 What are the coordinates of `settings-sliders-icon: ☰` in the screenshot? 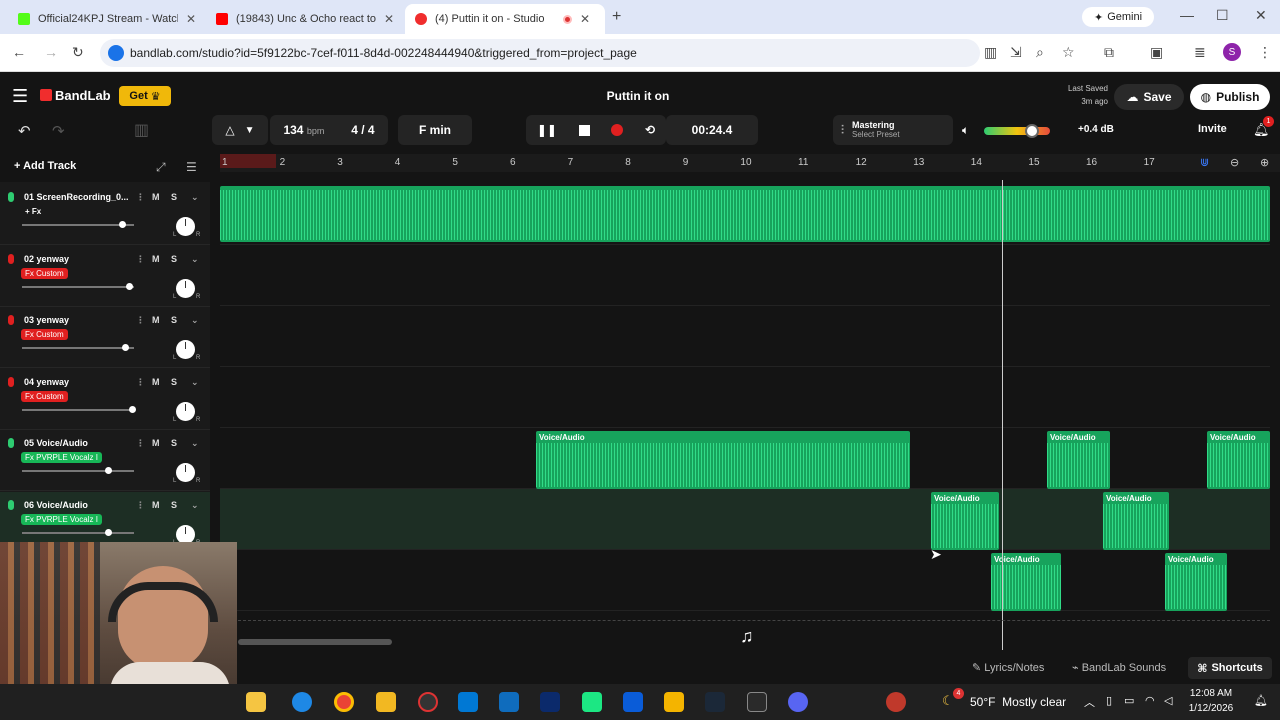 It's located at (191, 167).